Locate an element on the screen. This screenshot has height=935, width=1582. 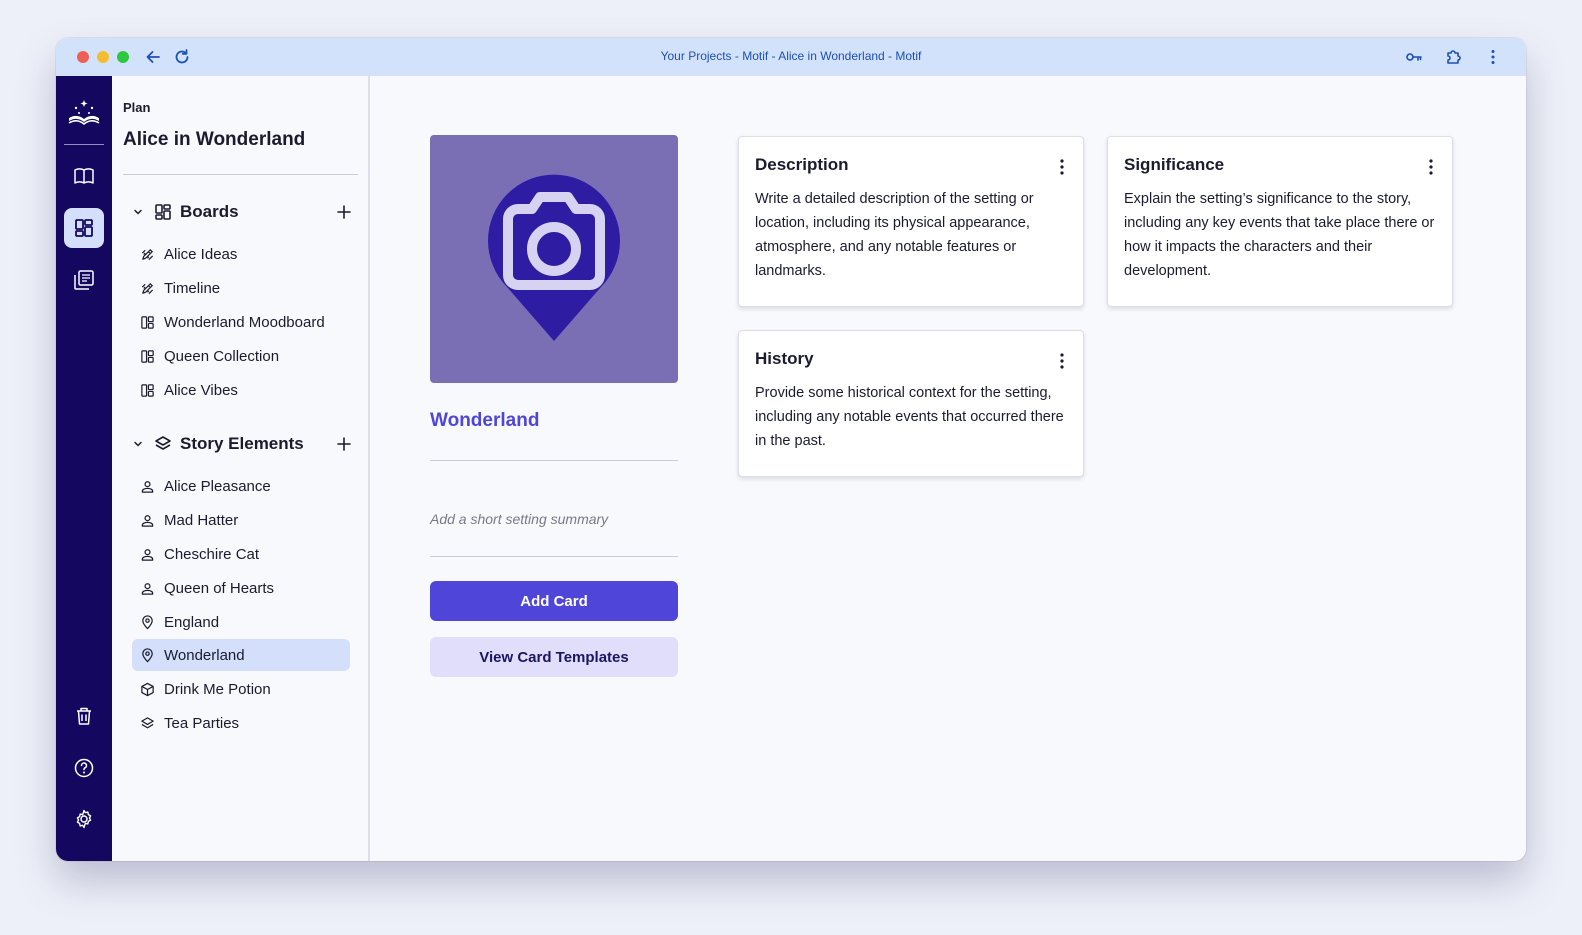
rail-library-button is located at coordinates (84, 280).